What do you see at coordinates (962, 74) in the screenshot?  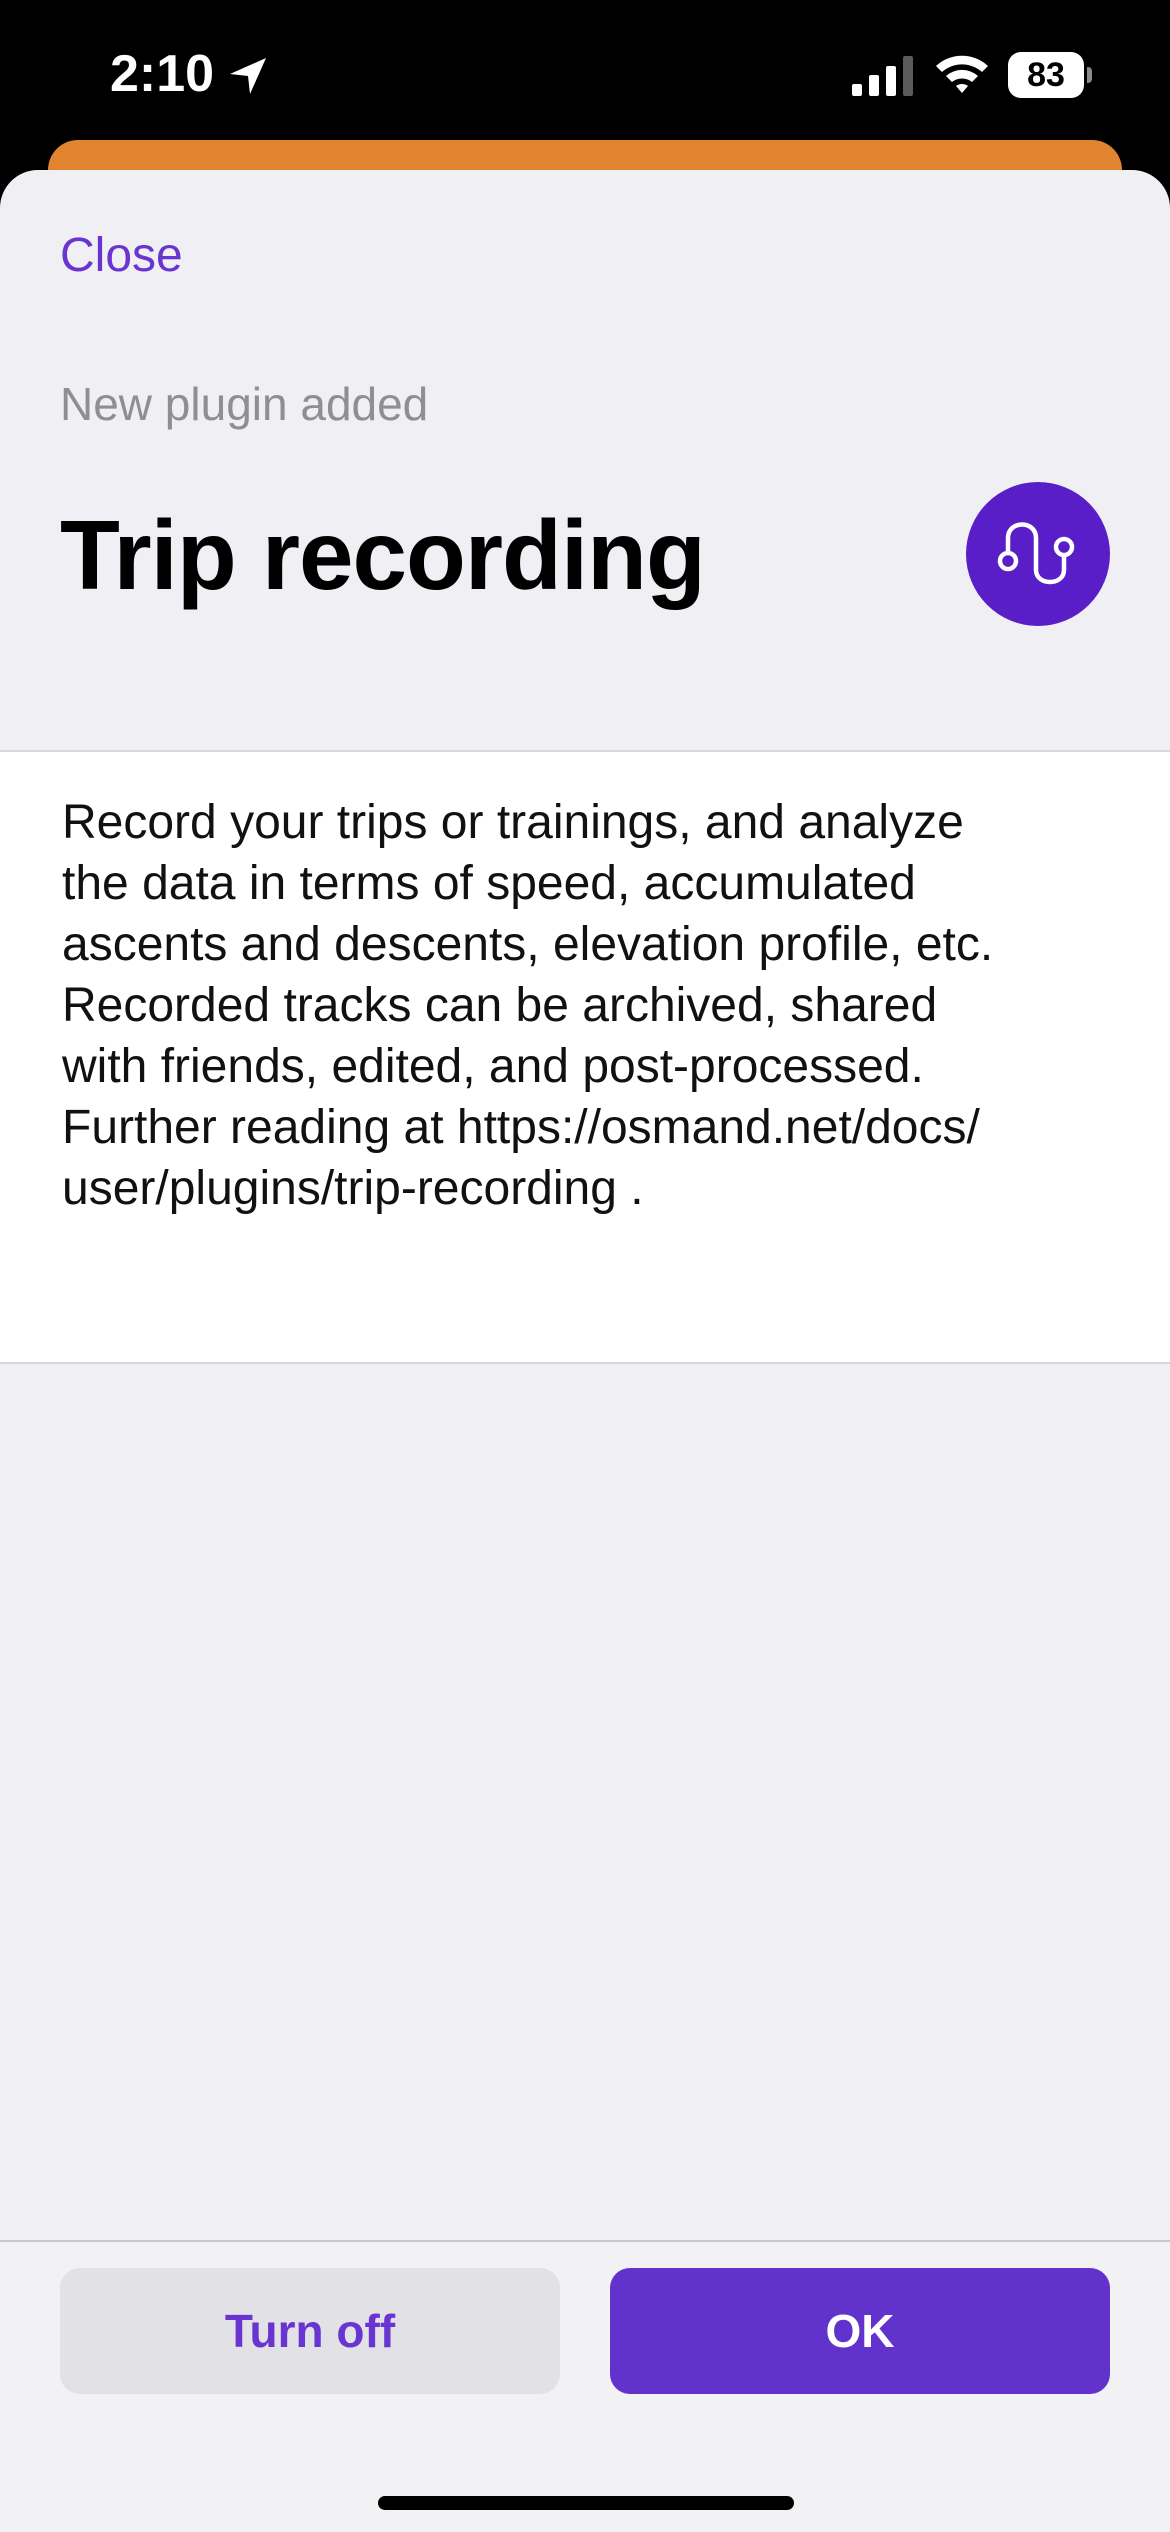 I see `wifi-icon` at bounding box center [962, 74].